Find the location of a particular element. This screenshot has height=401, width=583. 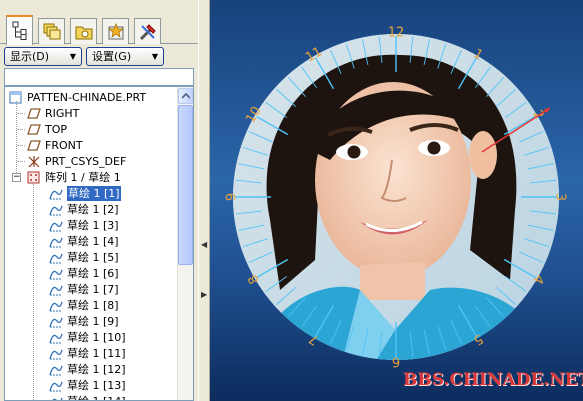

navigator-toolbar: 显示(D) ▼ 设置(G) ▼ is located at coordinates (85, 57).